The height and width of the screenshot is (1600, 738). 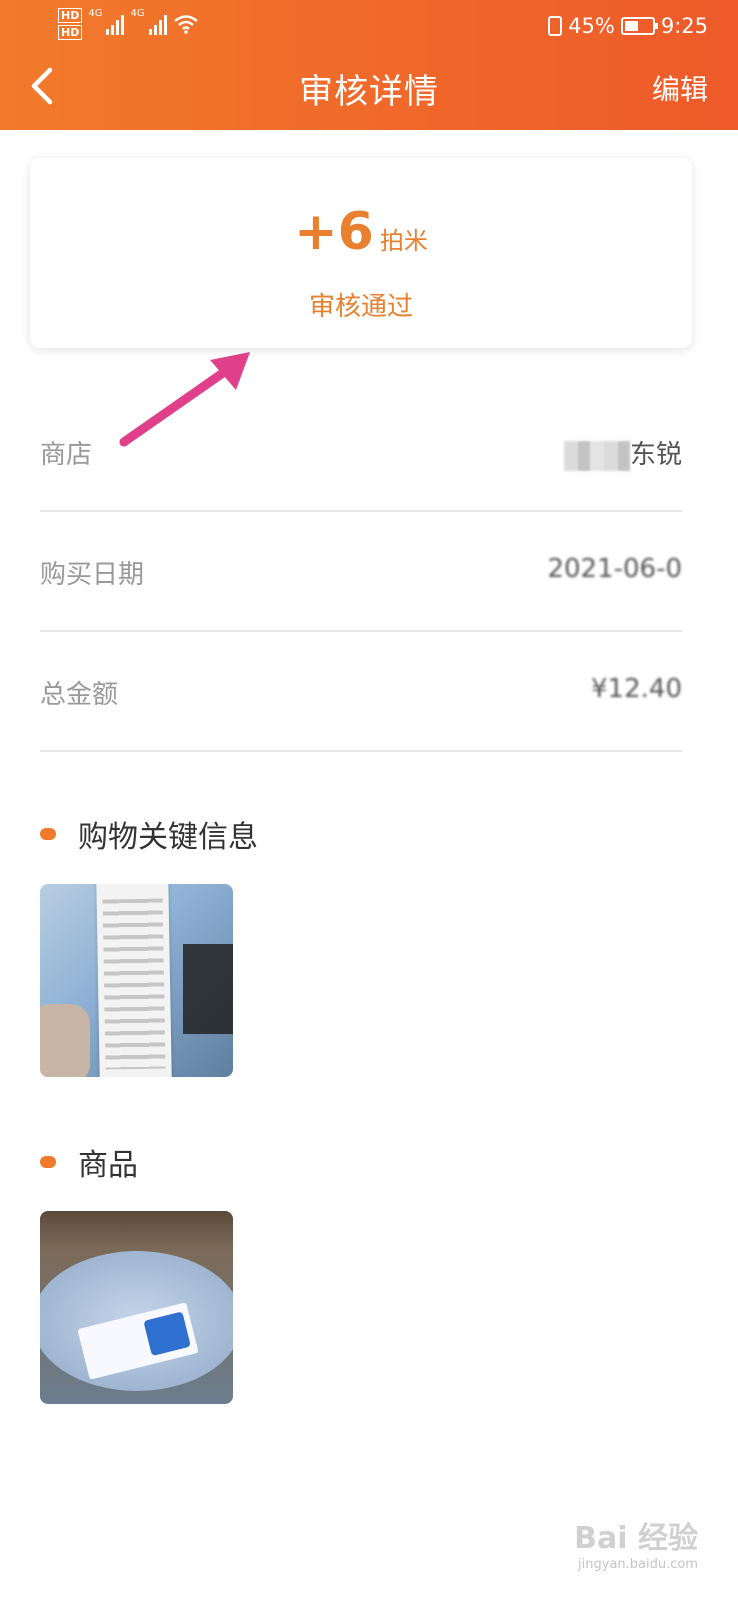 I want to click on points-value: +6, so click(x=334, y=232).